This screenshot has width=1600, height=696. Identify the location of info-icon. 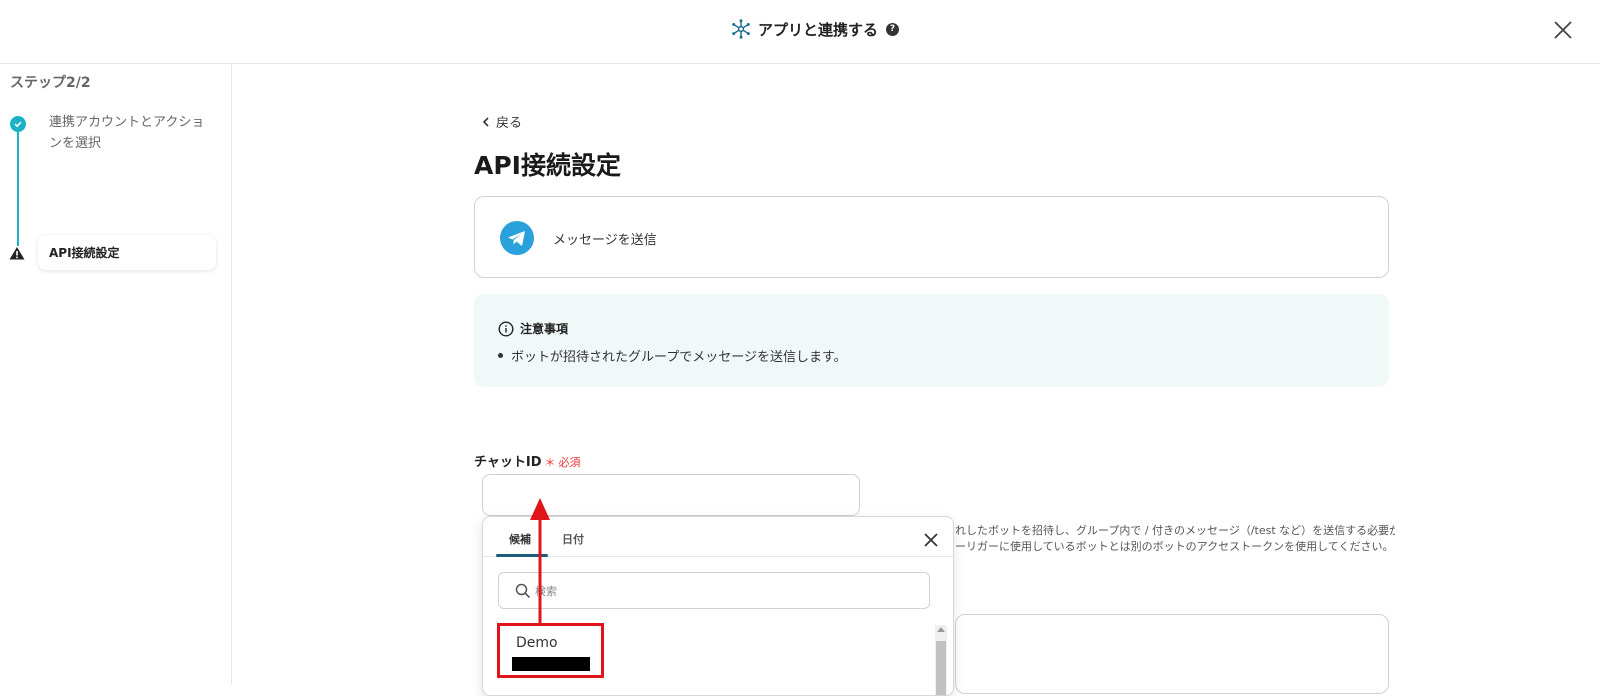
(506, 328).